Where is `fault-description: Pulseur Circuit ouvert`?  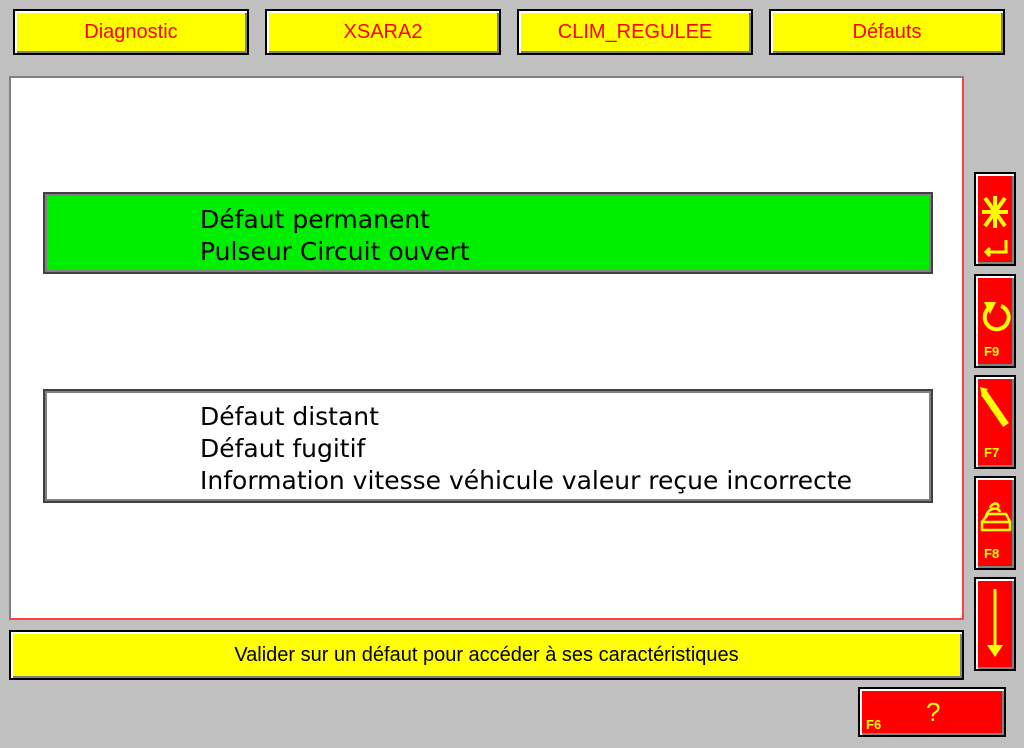
fault-description: Pulseur Circuit ouvert is located at coordinates (335, 251).